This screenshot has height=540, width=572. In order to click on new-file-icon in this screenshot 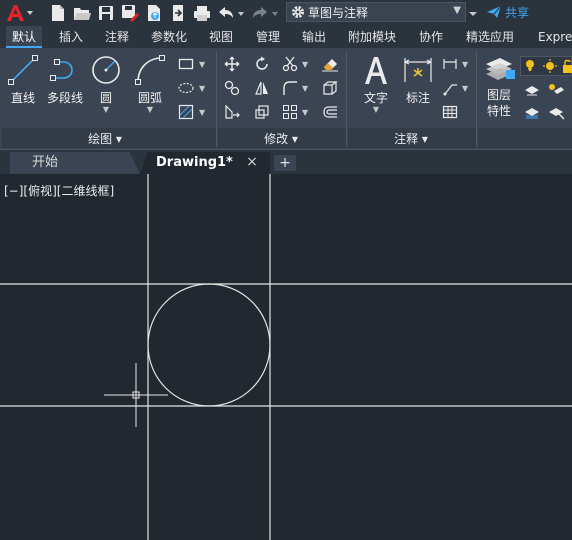, I will do `click(58, 13)`.